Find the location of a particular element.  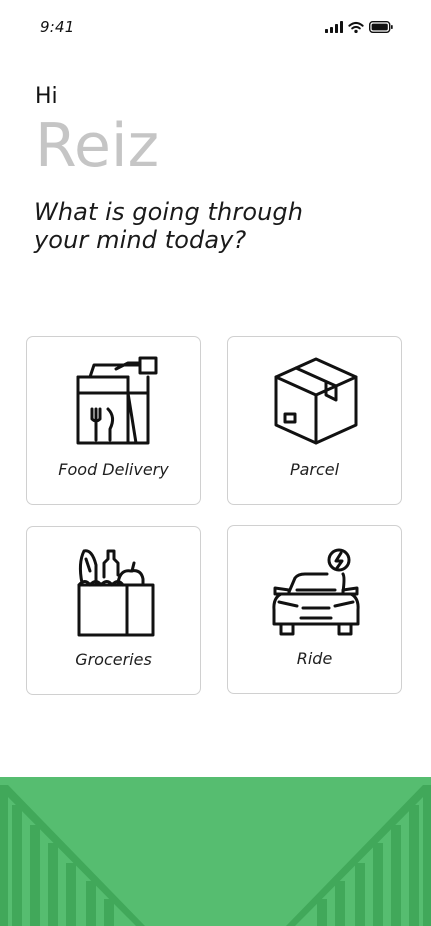

service-label-food-delivery: Food Delivery is located at coordinates (113, 469).